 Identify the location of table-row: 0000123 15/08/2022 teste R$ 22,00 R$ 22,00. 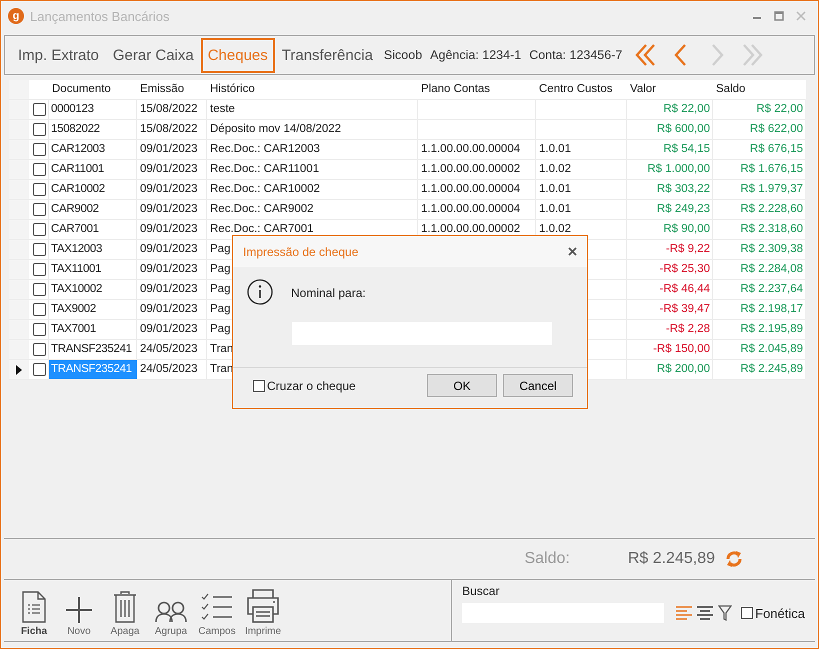
(407, 110).